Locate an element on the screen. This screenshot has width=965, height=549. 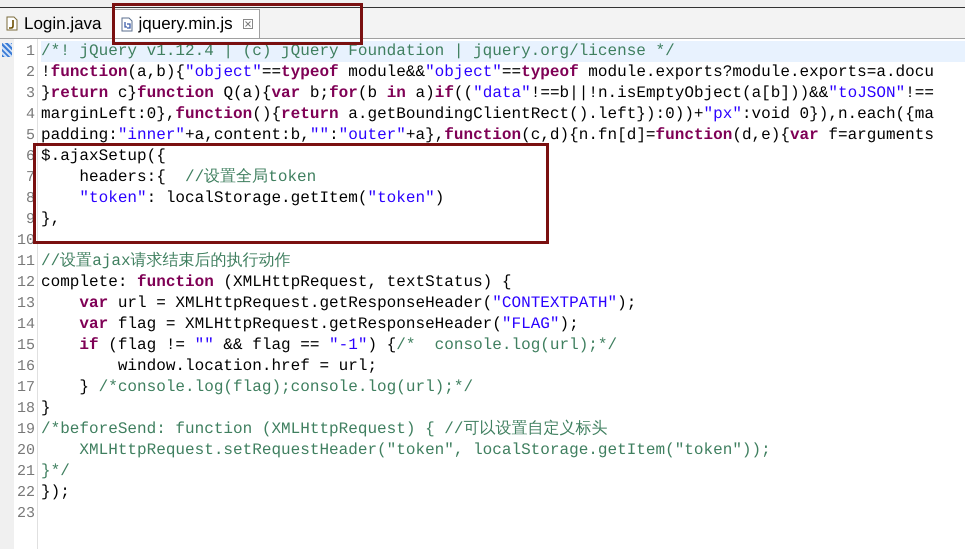
line-number: 3 is located at coordinates (30, 94).